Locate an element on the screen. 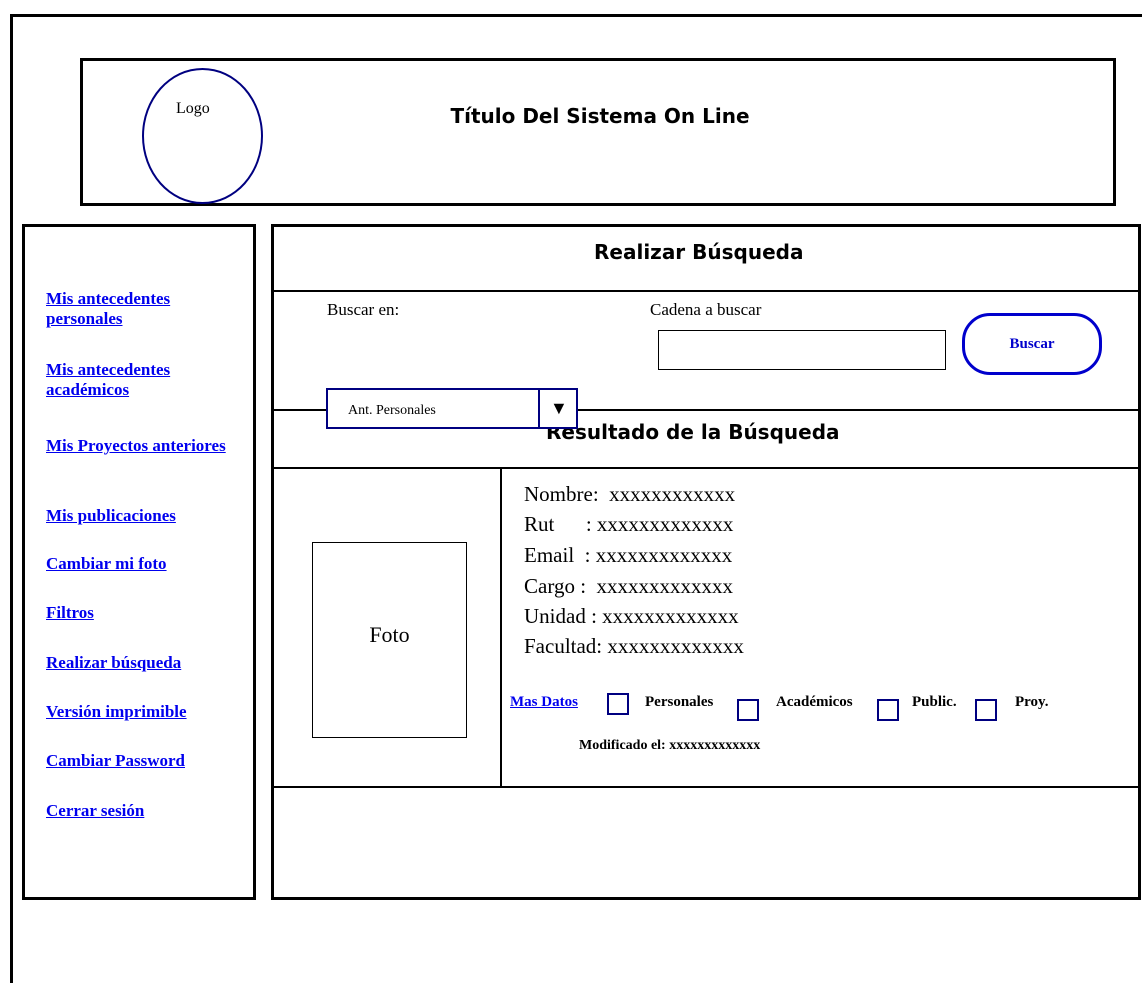 This screenshot has height=983, width=1142. logo-label: Logo is located at coordinates (193, 108).